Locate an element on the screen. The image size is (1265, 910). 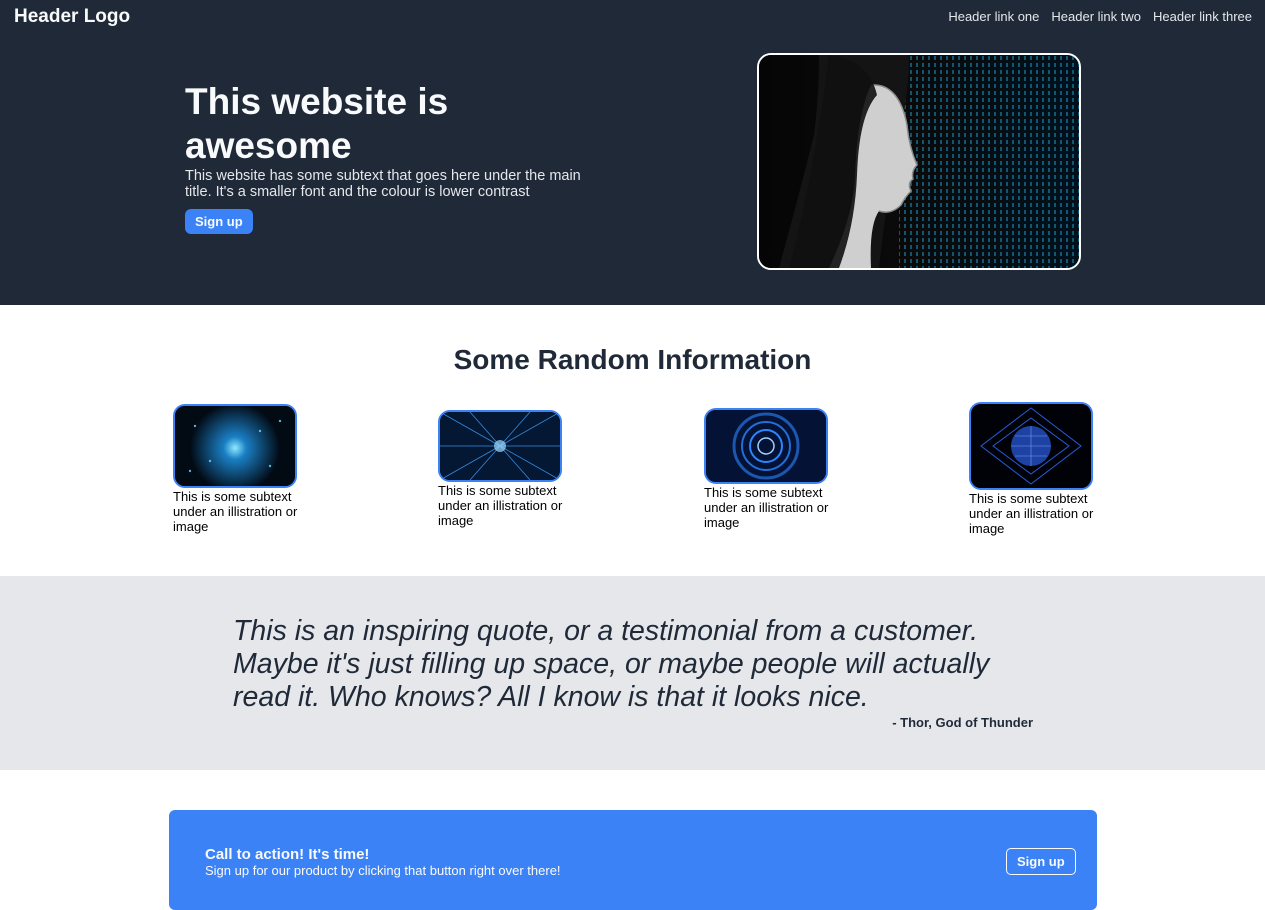
cta-signup-button: Sign up is located at coordinates (1041, 861).